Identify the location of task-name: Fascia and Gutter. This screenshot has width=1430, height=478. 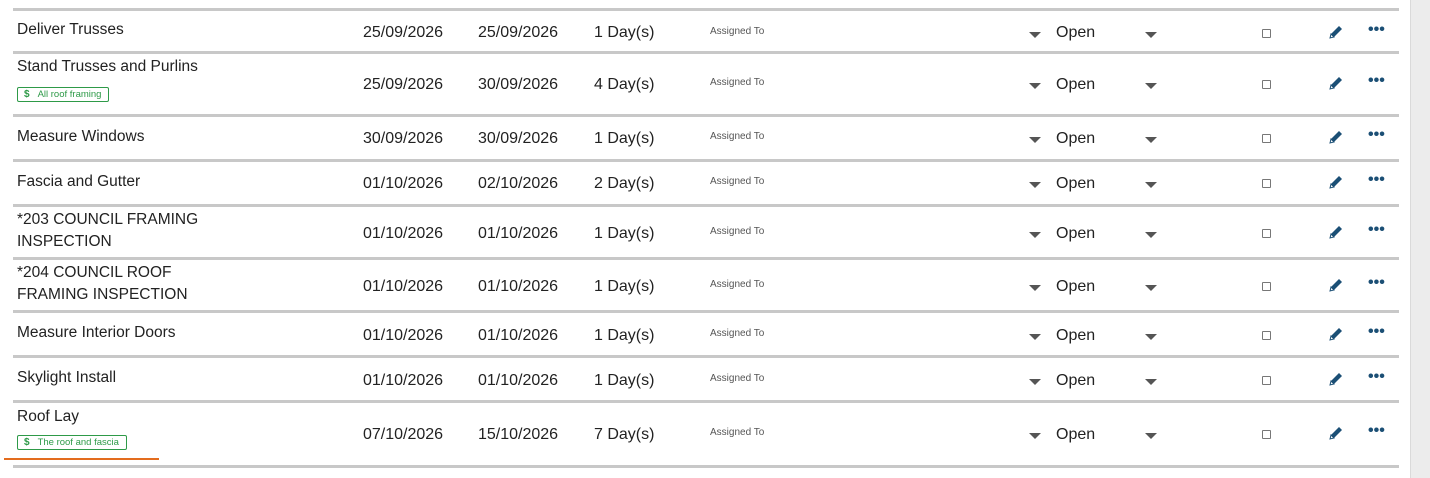
(132, 182).